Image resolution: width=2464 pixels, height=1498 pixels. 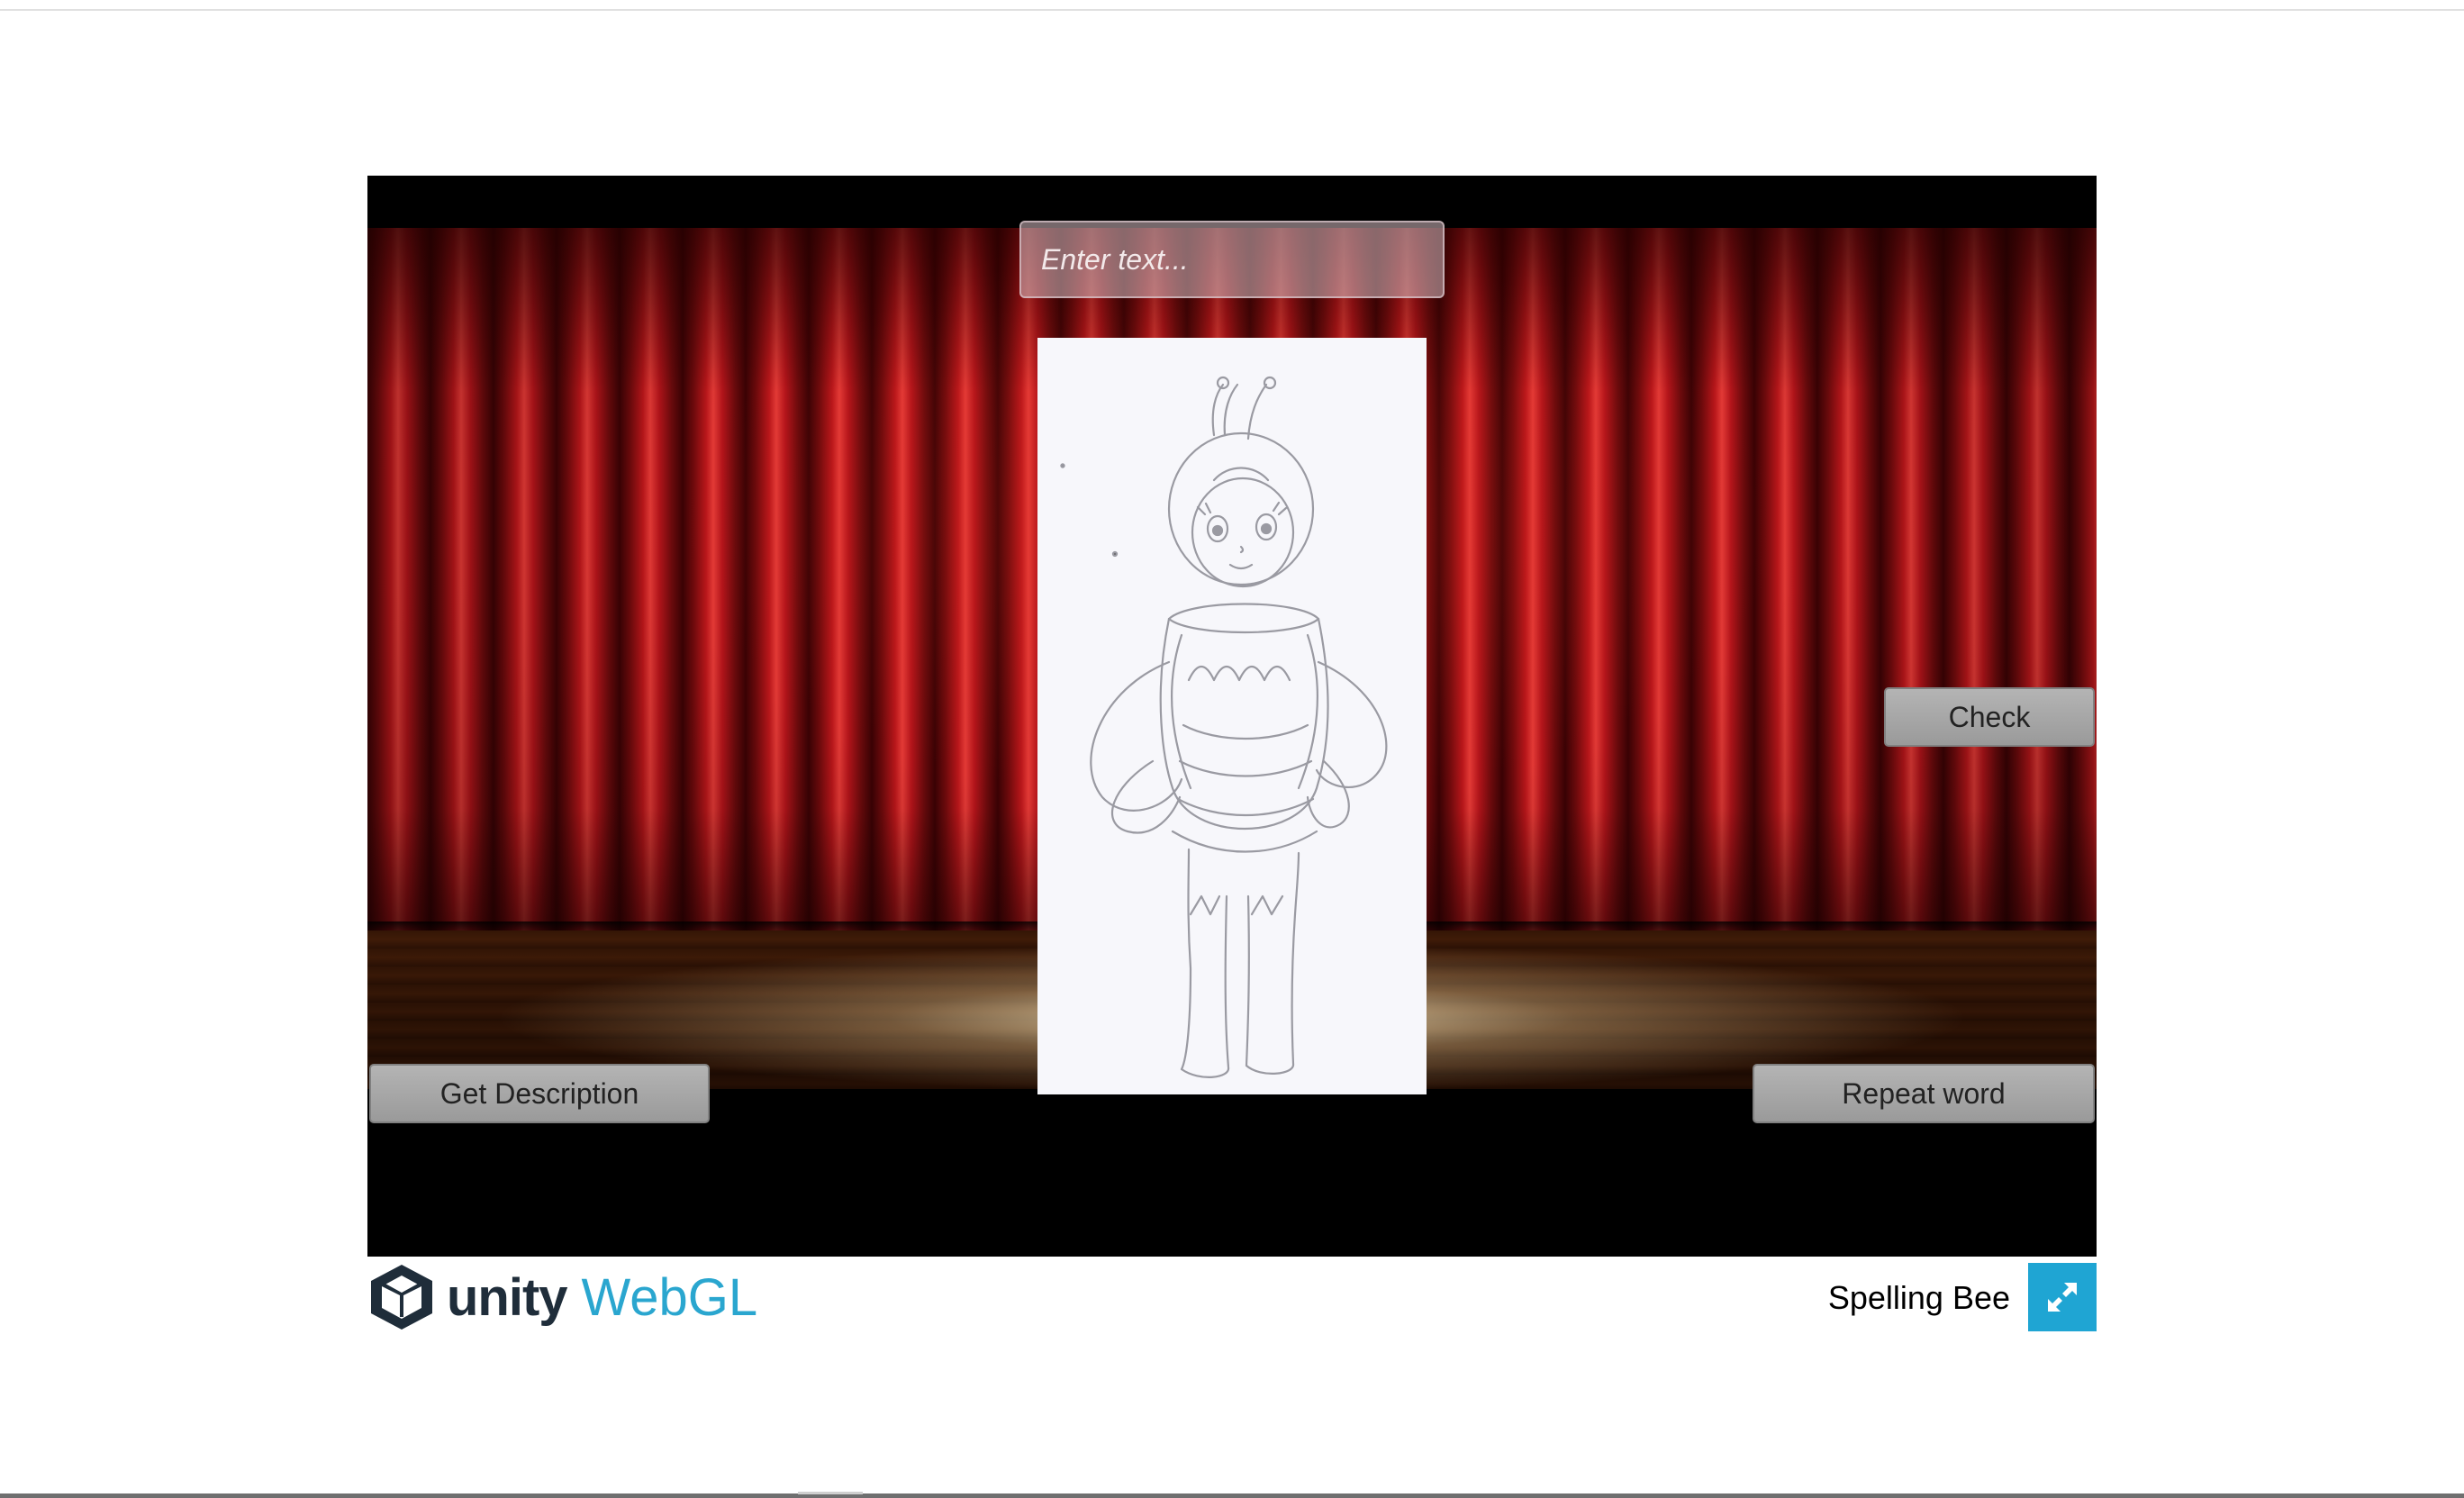 I want to click on get-description-button: Get Description, so click(x=539, y=1093).